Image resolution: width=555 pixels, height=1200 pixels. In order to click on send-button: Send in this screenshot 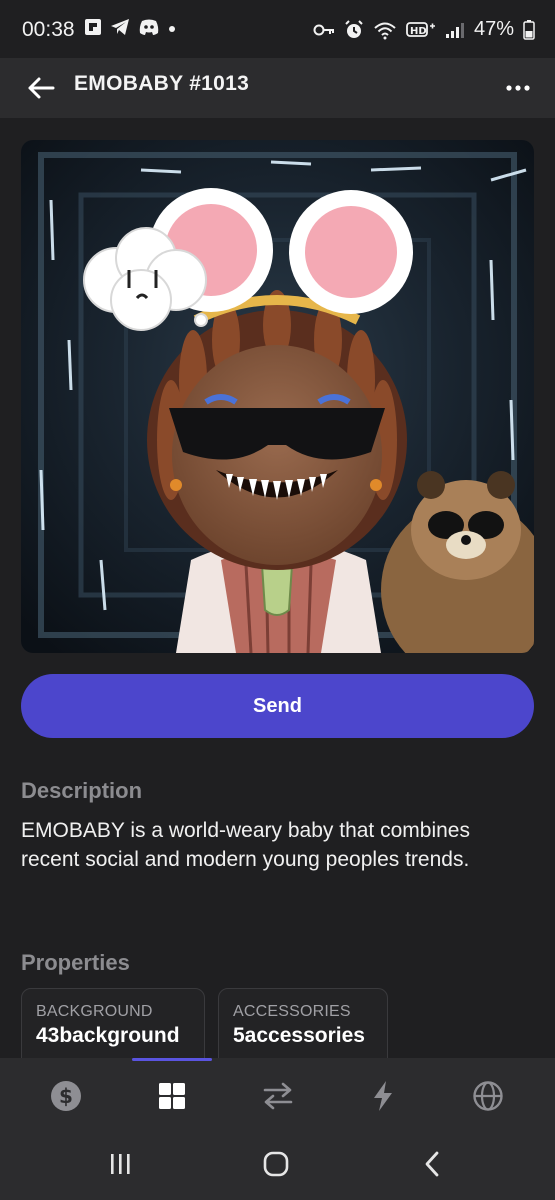, I will do `click(277, 706)`.